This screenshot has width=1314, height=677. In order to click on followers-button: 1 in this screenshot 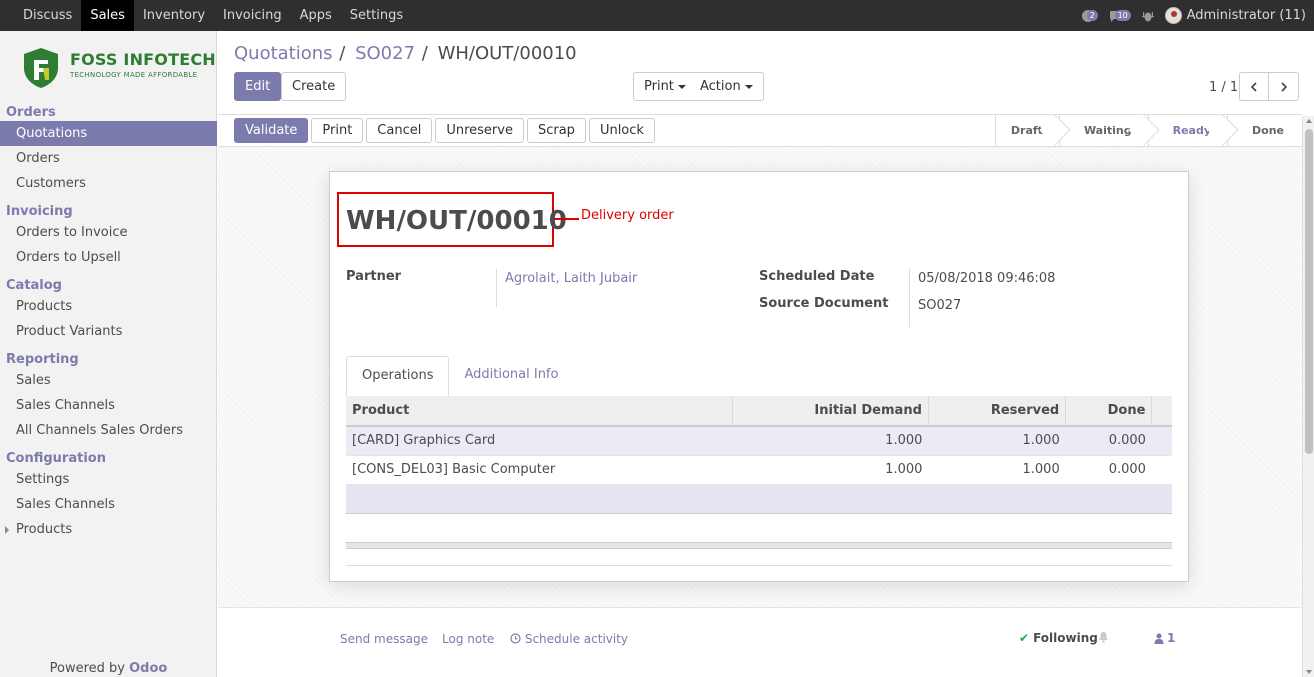, I will do `click(1164, 638)`.